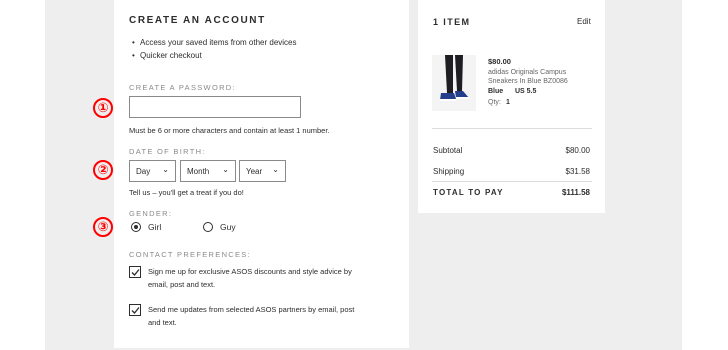 The image size is (728, 350). What do you see at coordinates (254, 171) in the screenshot?
I see `dob-year-value: Year` at bounding box center [254, 171].